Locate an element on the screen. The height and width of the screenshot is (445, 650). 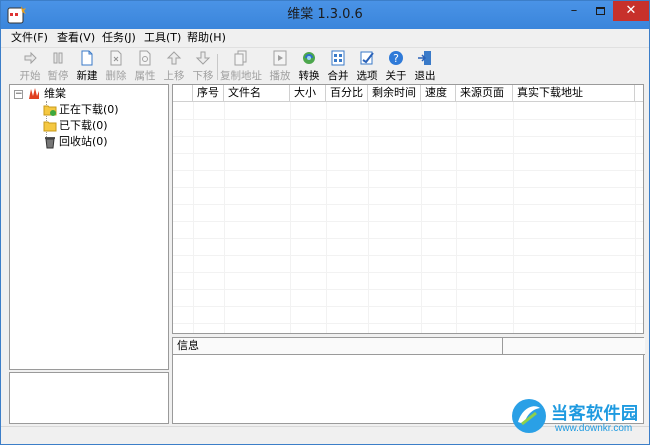
tree-item-recycle-bin: 回收站(0) is located at coordinates (89, 142).